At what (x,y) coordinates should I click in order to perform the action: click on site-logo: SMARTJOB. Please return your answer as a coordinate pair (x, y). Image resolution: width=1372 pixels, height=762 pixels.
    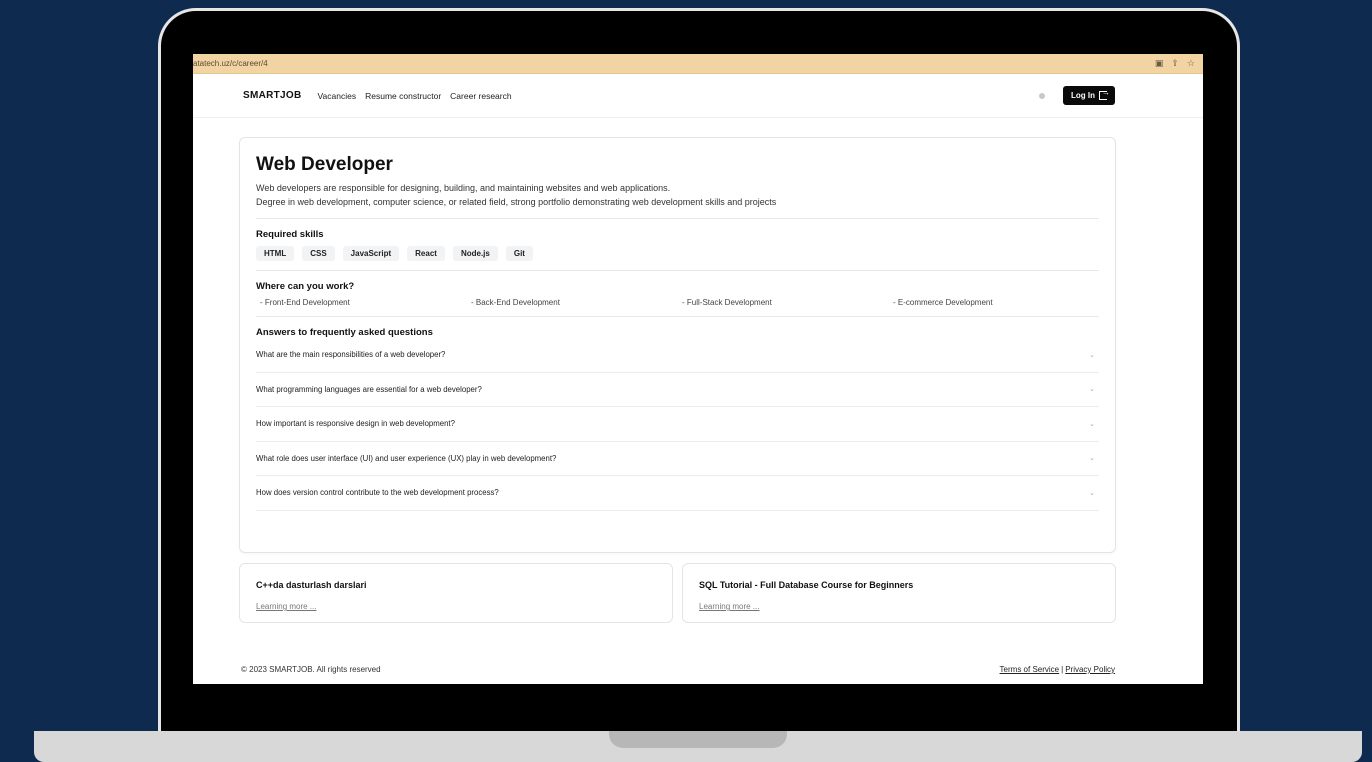
    Looking at the image, I should click on (272, 95).